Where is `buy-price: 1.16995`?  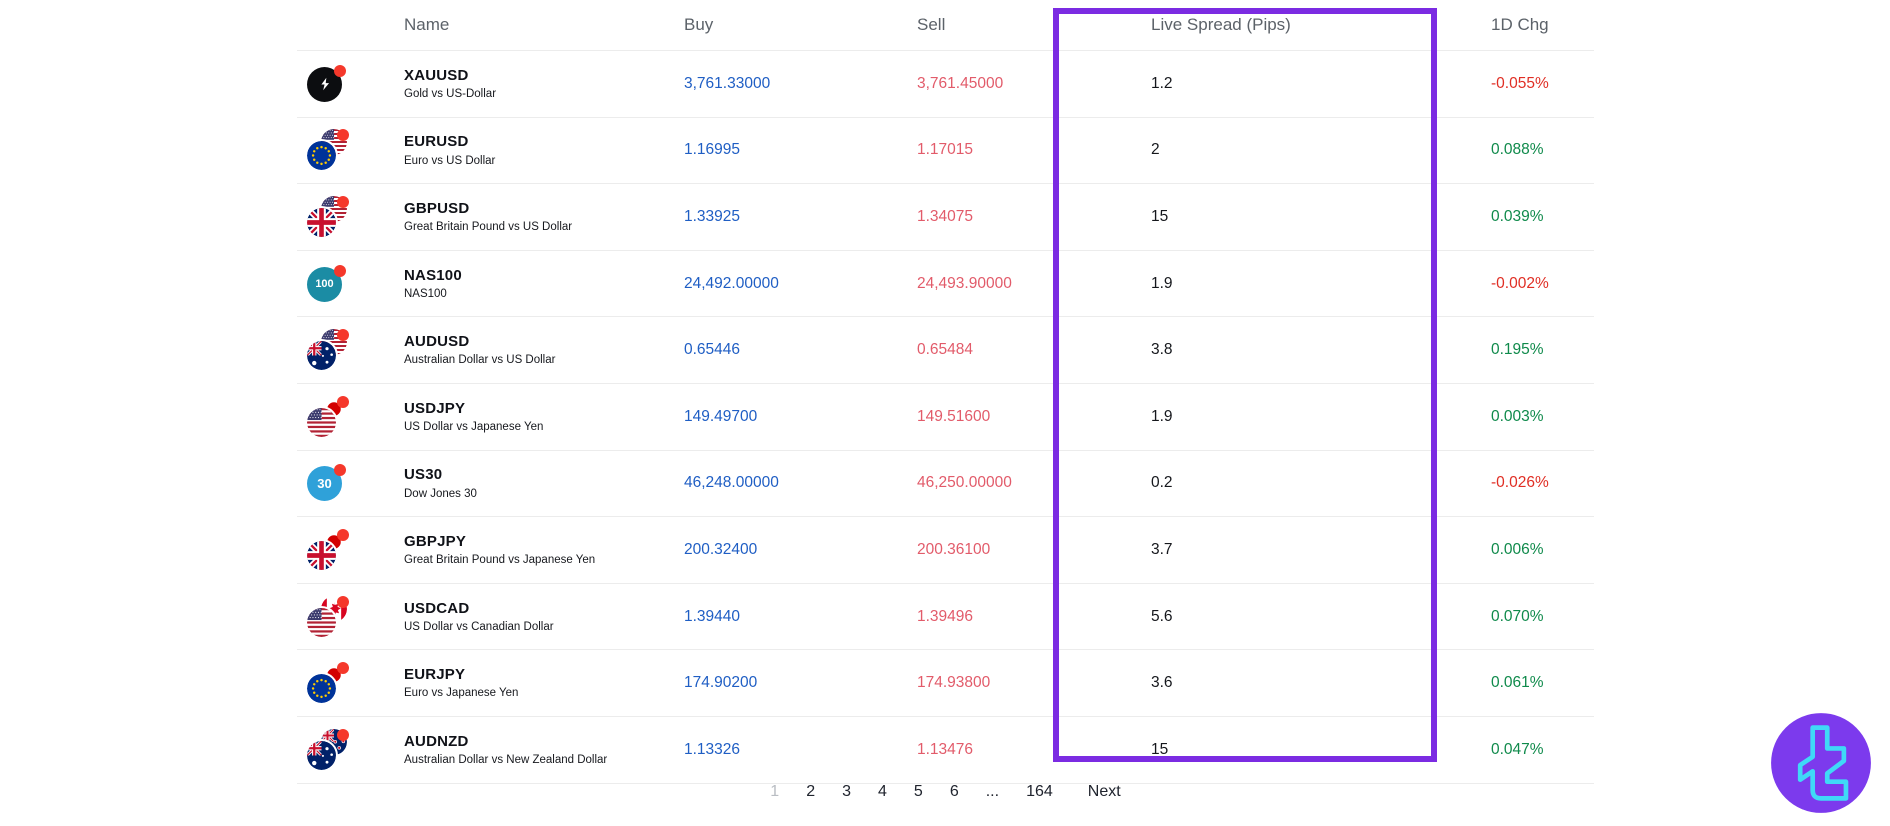
buy-price: 1.16995 is located at coordinates (800, 150).